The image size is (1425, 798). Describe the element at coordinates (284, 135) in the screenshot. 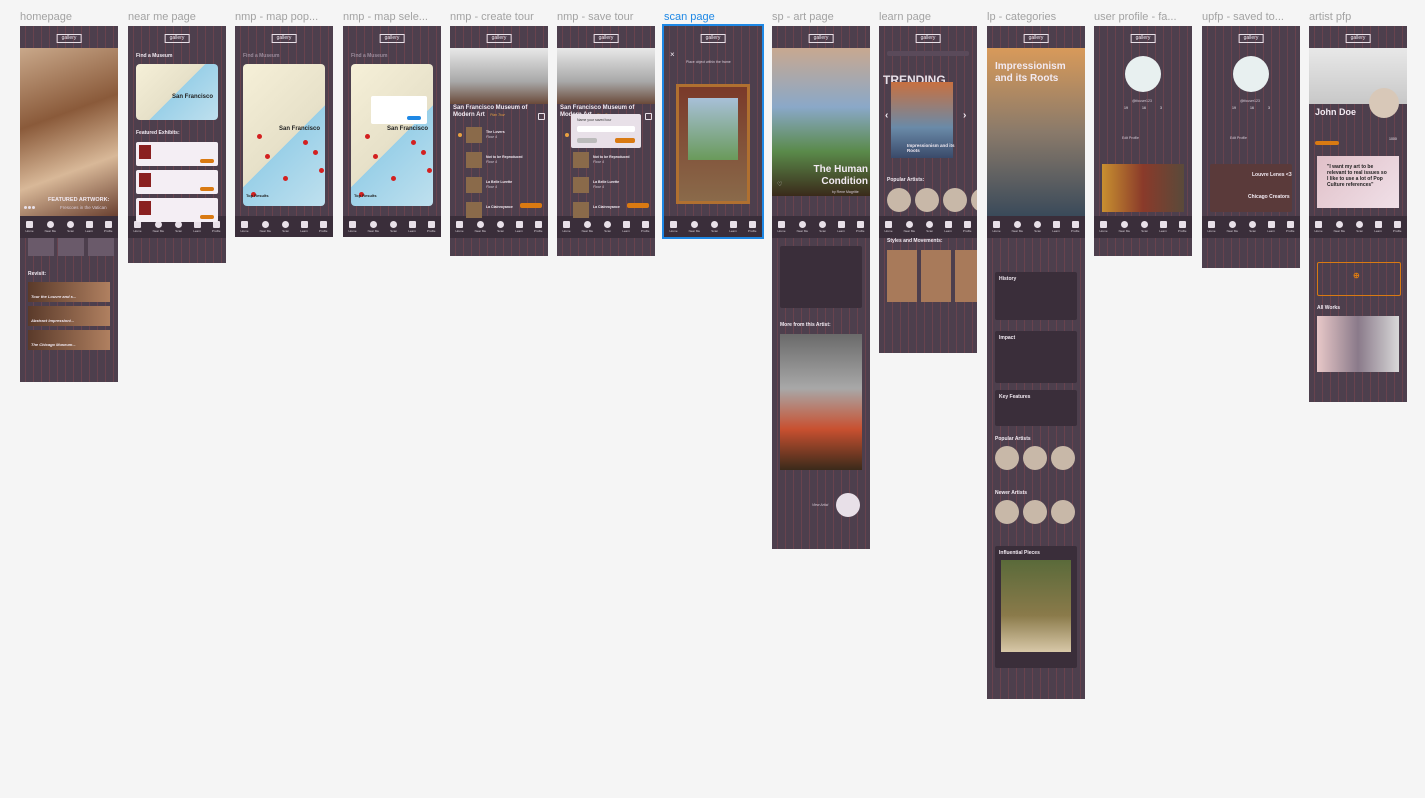

I see `full-map: San Francisco Top Results` at that location.